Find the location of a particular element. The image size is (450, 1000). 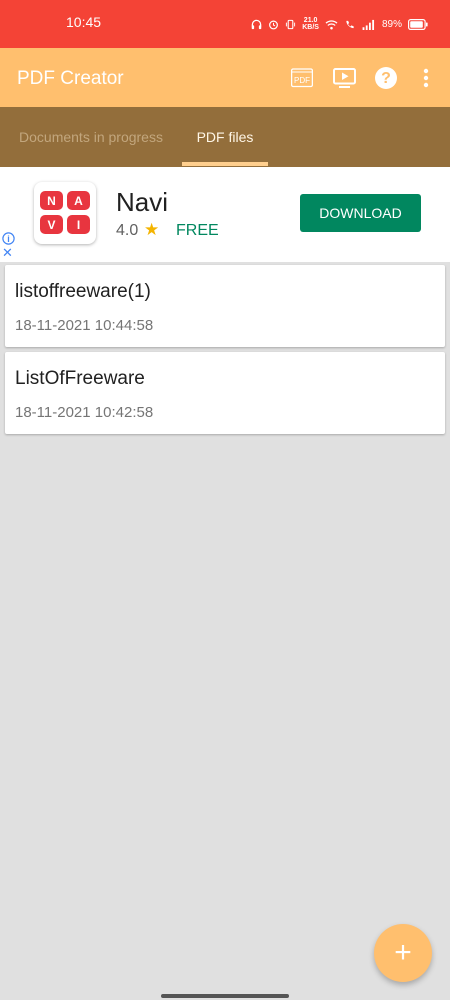

add-fab-button: + is located at coordinates (403, 953).